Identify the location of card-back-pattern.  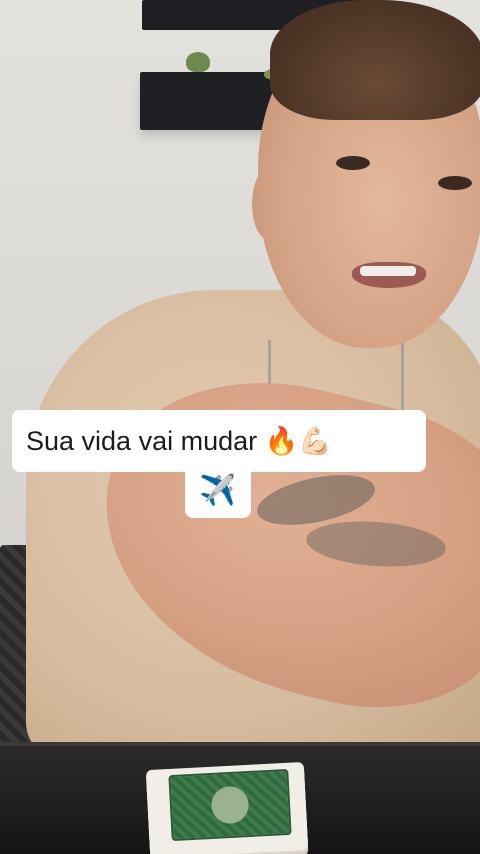
(230, 805).